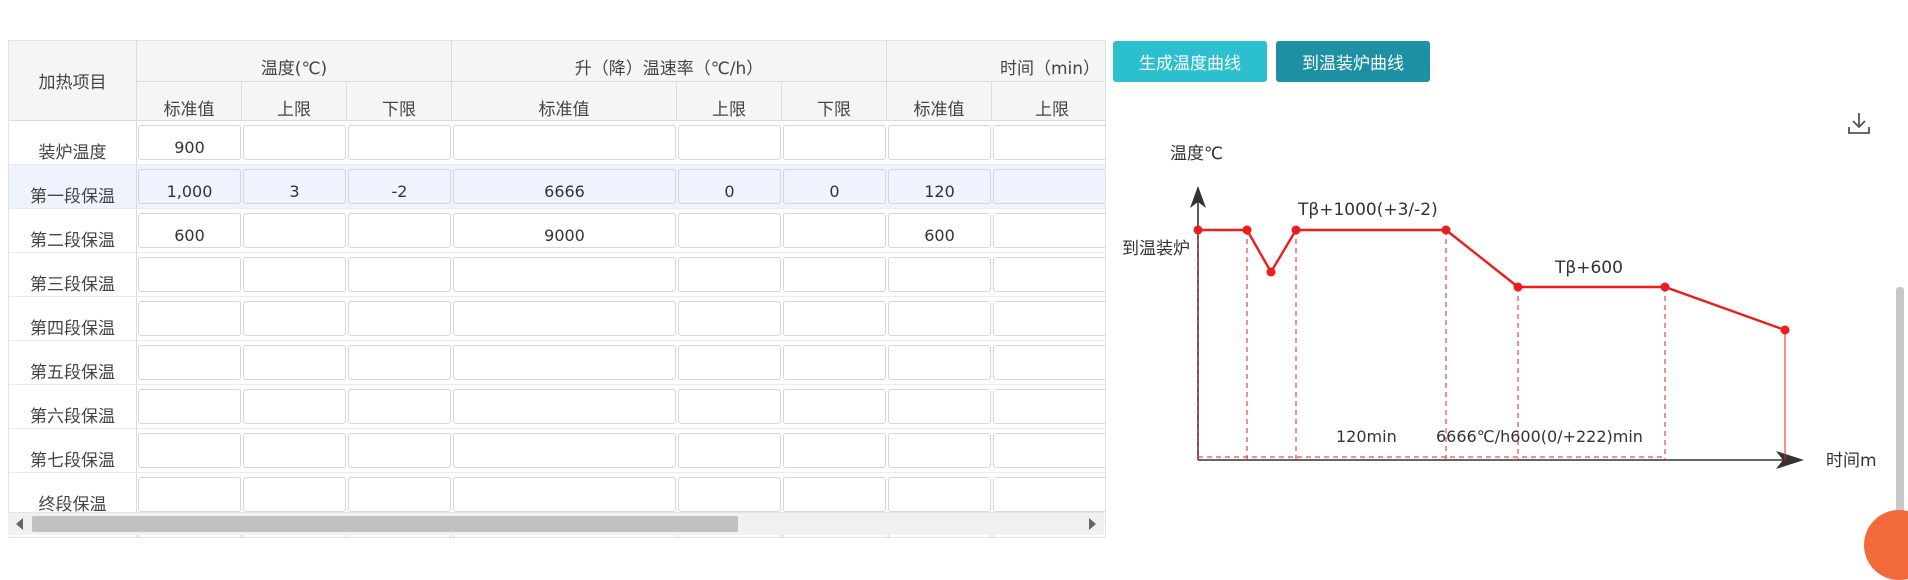 The height and width of the screenshot is (580, 1908). I want to click on group-header-temperature: 温度(℃), so click(294, 61).